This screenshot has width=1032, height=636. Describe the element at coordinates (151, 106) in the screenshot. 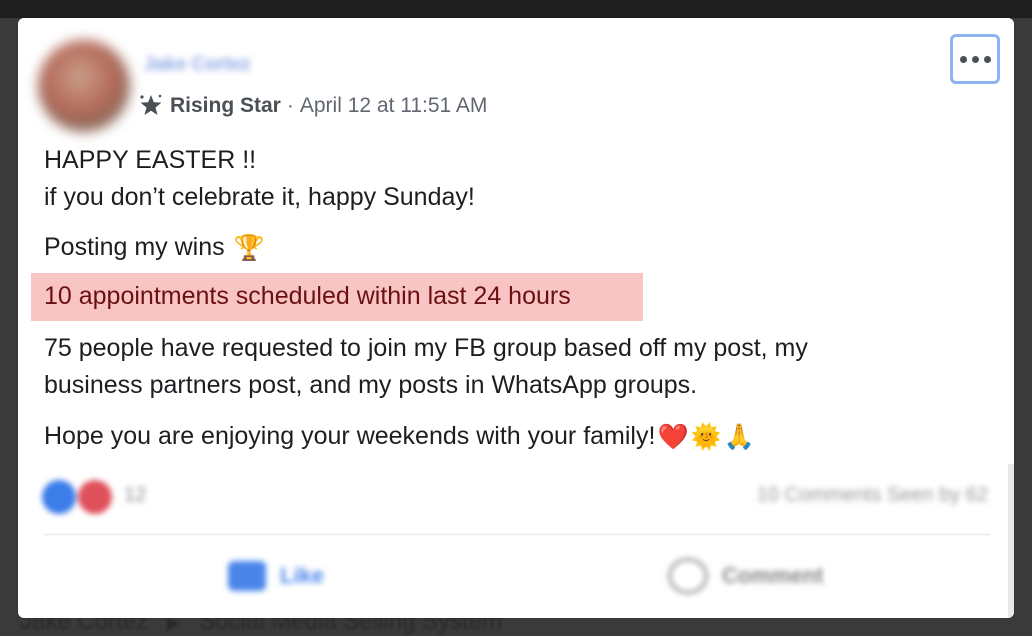

I see `star-badge-icon` at that location.